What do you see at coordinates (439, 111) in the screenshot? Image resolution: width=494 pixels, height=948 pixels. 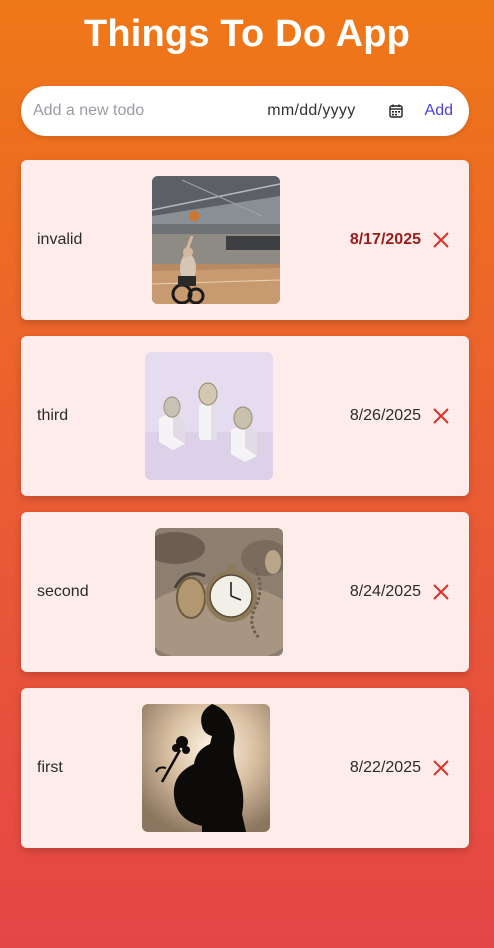 I see `add-button: Add` at bounding box center [439, 111].